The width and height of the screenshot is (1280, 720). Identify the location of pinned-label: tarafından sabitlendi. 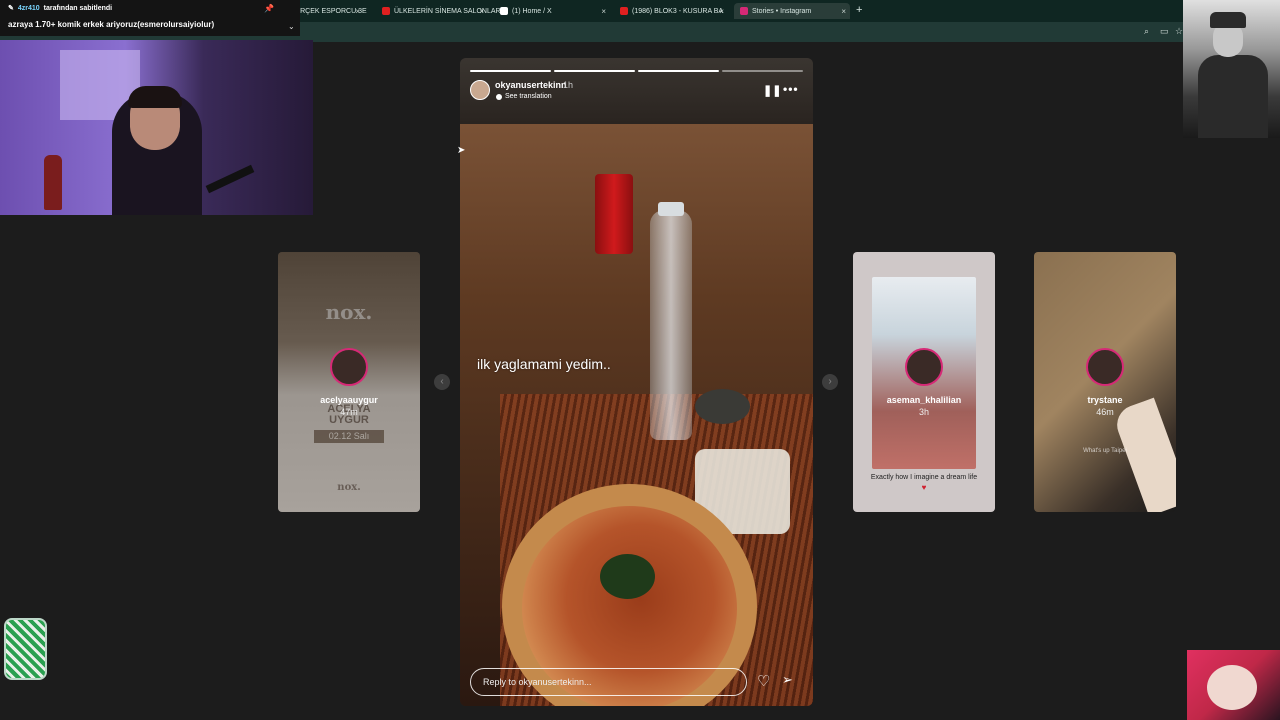
(78, 8).